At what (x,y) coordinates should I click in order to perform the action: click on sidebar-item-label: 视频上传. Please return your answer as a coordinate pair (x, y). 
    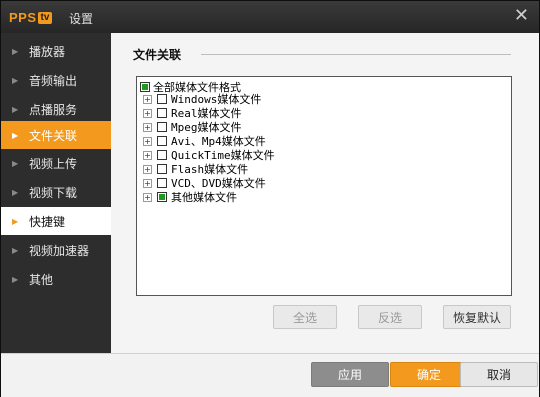
    Looking at the image, I should click on (53, 163).